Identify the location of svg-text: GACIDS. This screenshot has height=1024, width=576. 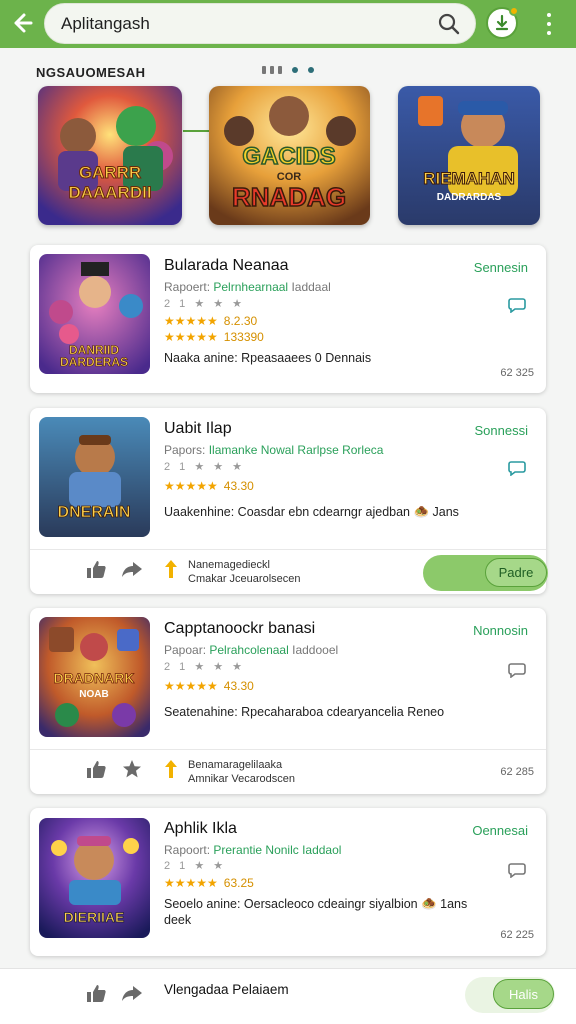
(288, 156).